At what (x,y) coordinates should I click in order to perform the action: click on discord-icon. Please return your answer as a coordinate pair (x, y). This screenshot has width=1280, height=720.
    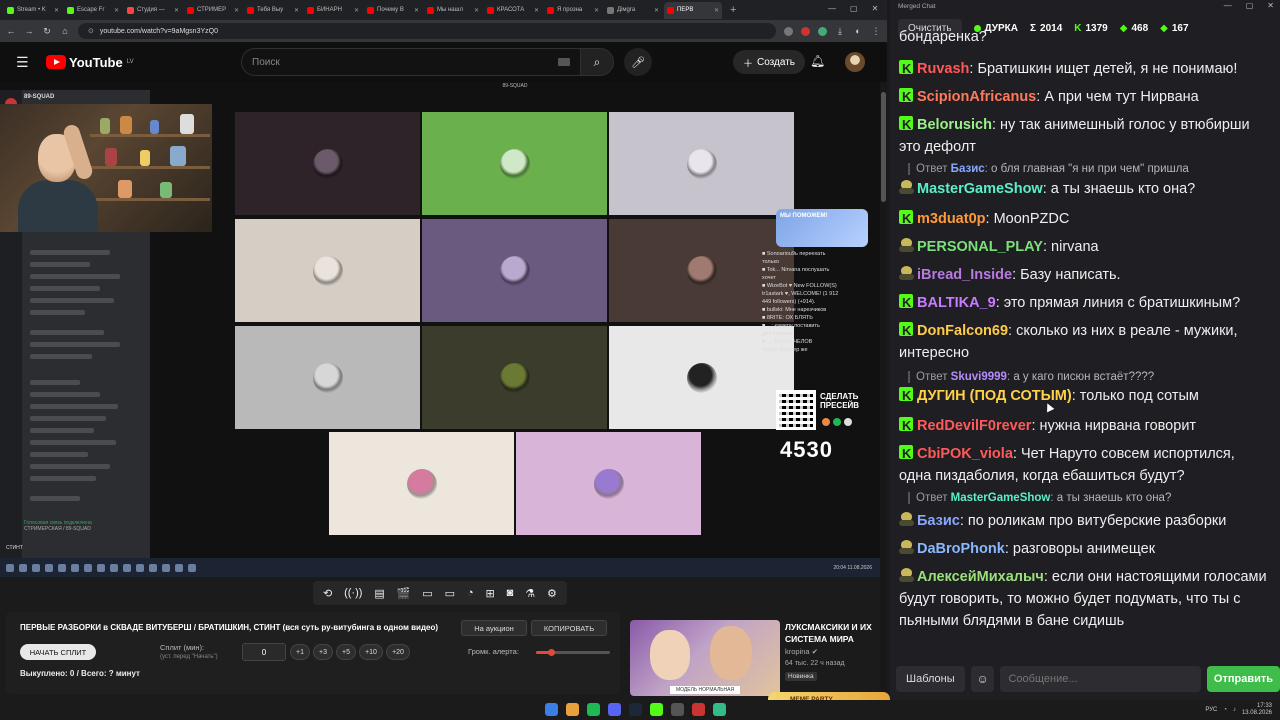
    Looking at the image, I should click on (614, 709).